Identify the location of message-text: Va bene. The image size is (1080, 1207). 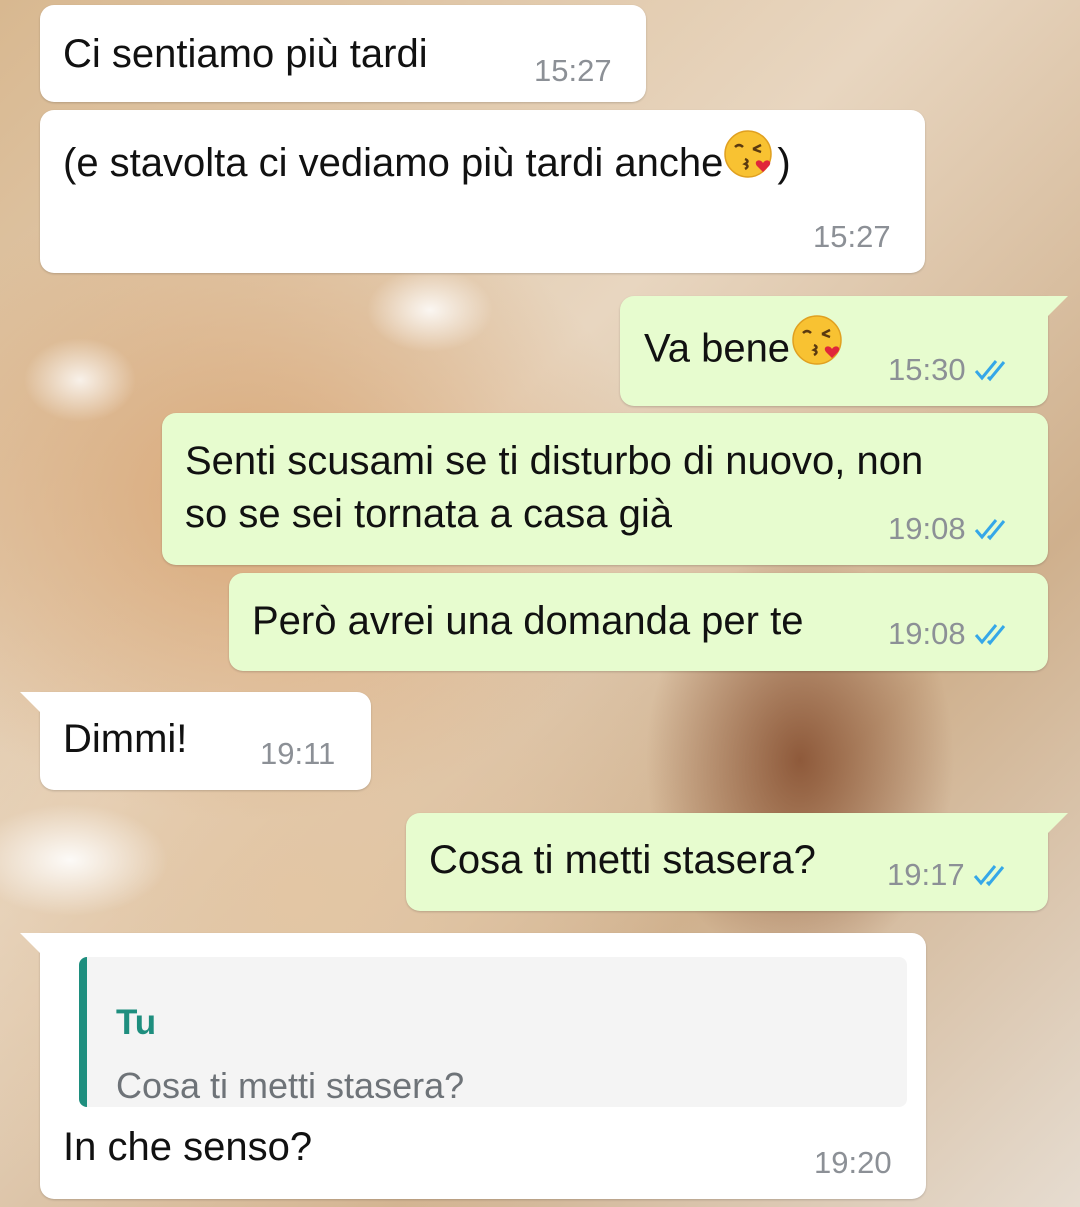
(744, 348).